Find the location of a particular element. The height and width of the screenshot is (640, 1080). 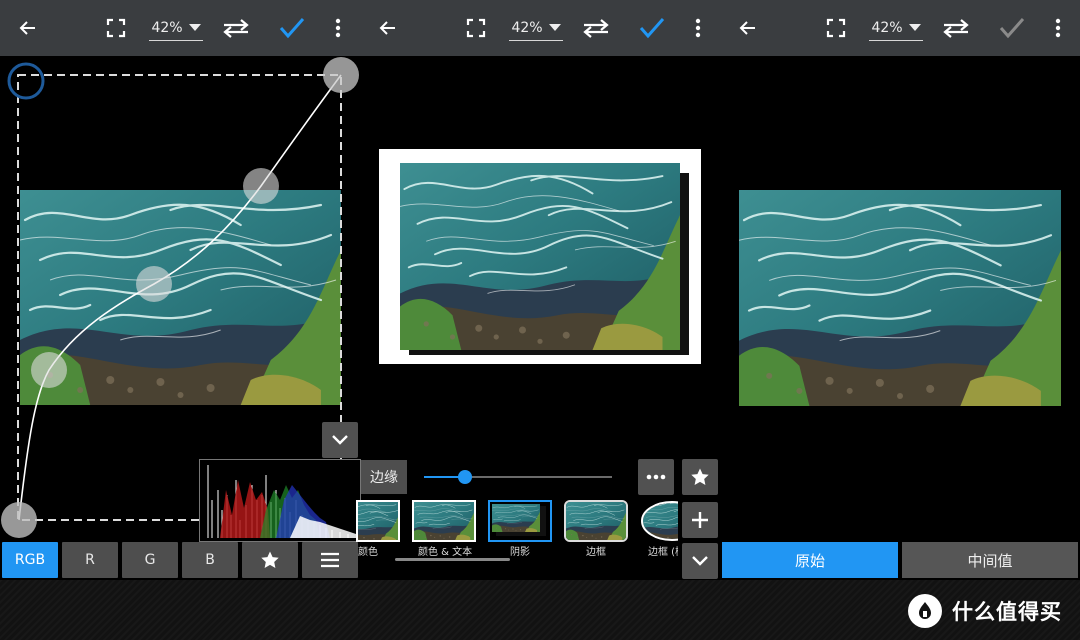

original-photo is located at coordinates (900, 298).